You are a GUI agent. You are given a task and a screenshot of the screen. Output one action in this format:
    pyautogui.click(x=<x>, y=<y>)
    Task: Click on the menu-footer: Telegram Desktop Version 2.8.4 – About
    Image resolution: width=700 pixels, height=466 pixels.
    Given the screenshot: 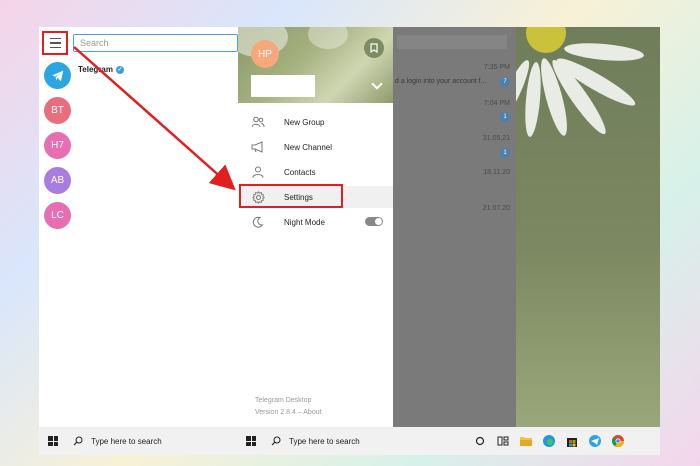 What is the action you would take?
    pyautogui.click(x=288, y=407)
    